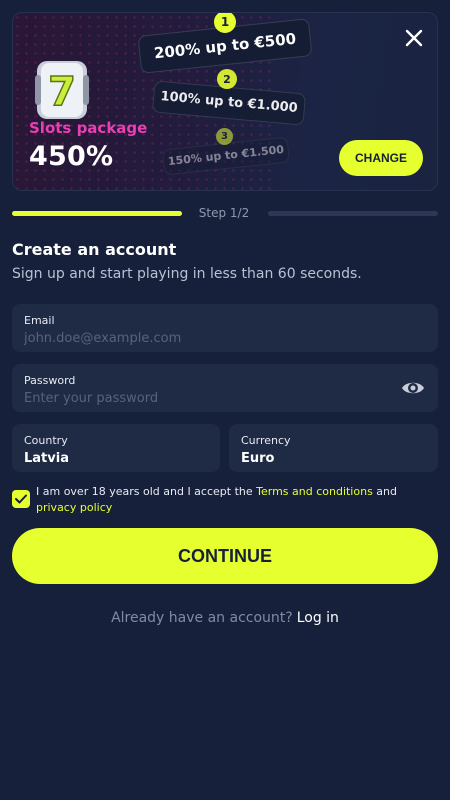 Image resolution: width=450 pixels, height=800 pixels. I want to click on change-package-button: CHANGE, so click(381, 158).